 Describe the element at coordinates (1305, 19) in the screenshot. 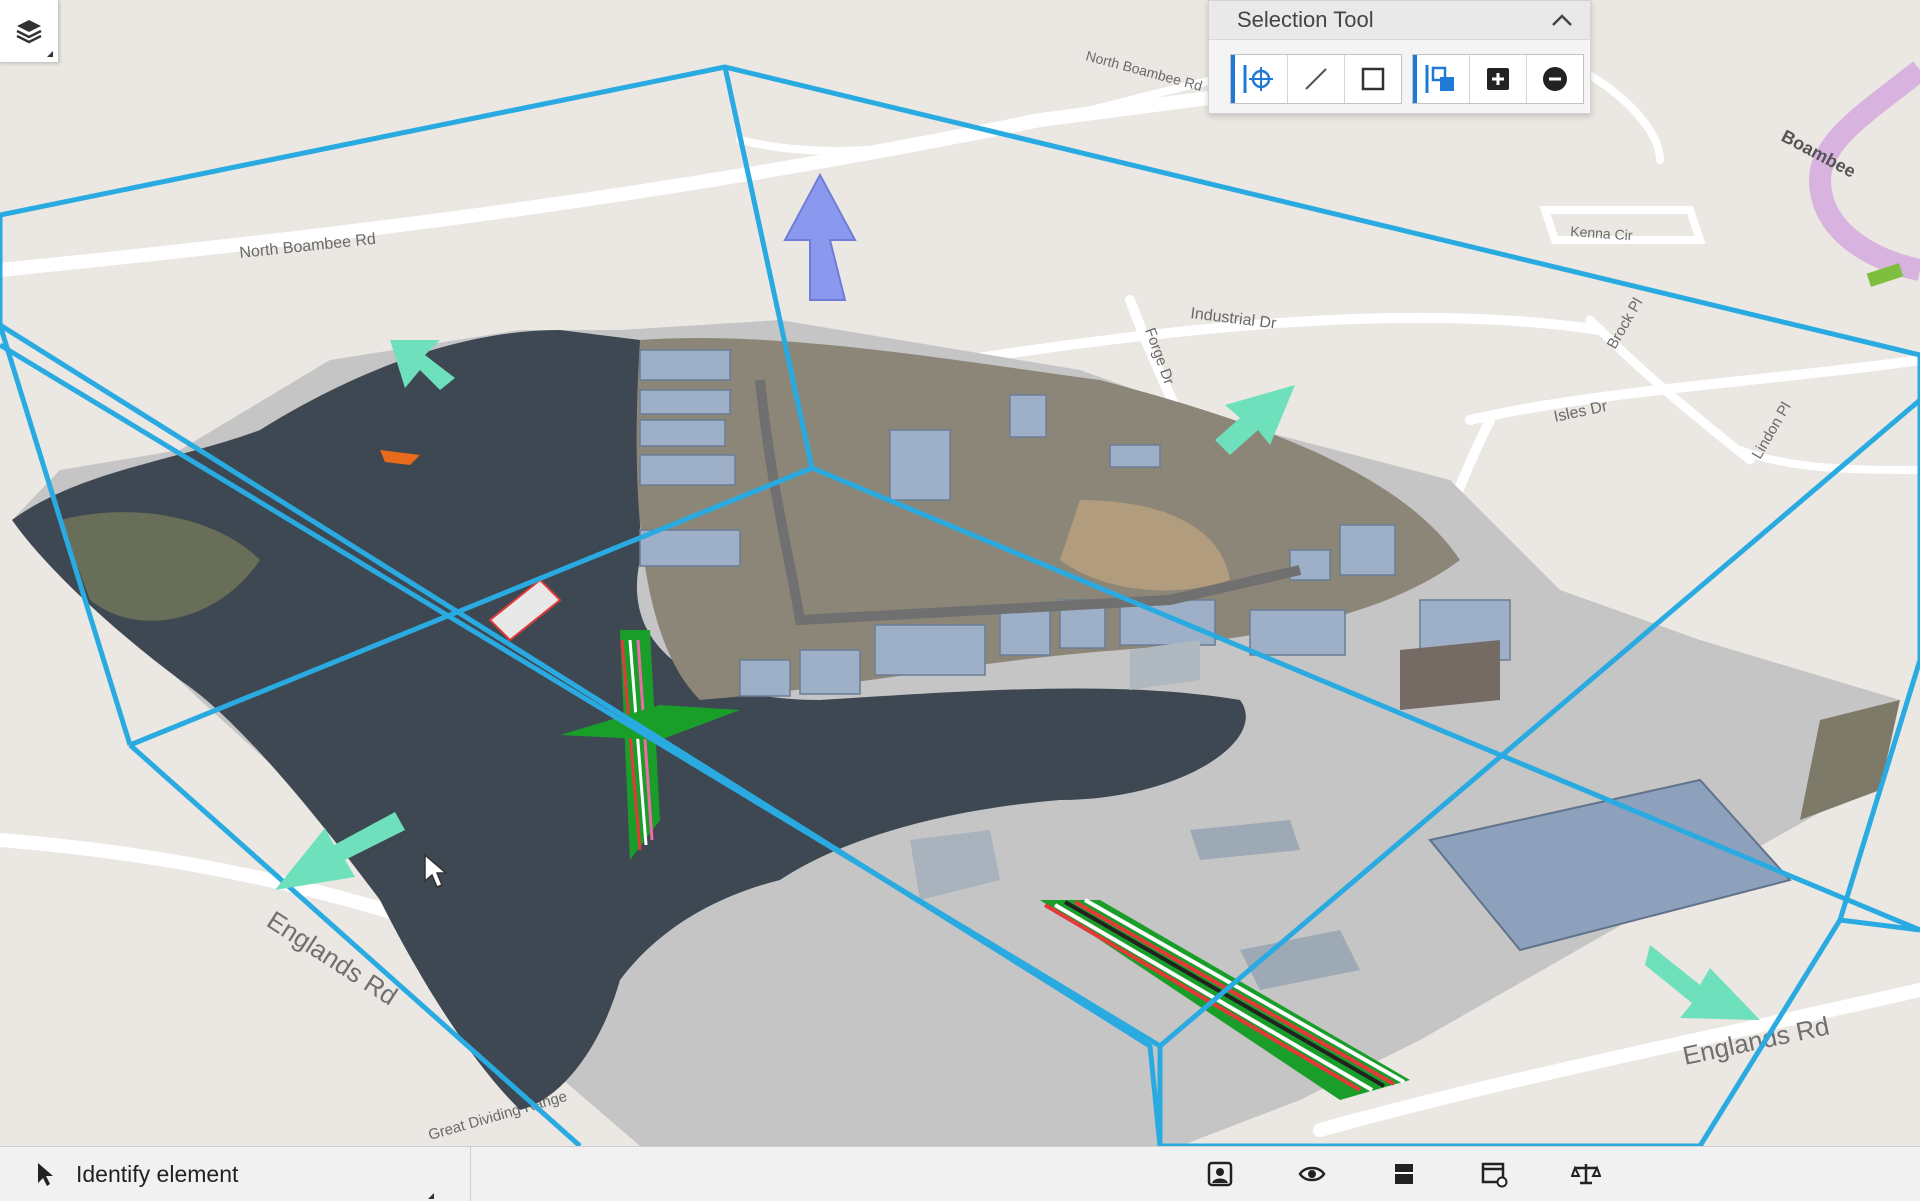

I see `selection-tool-title: Selection Tool` at that location.